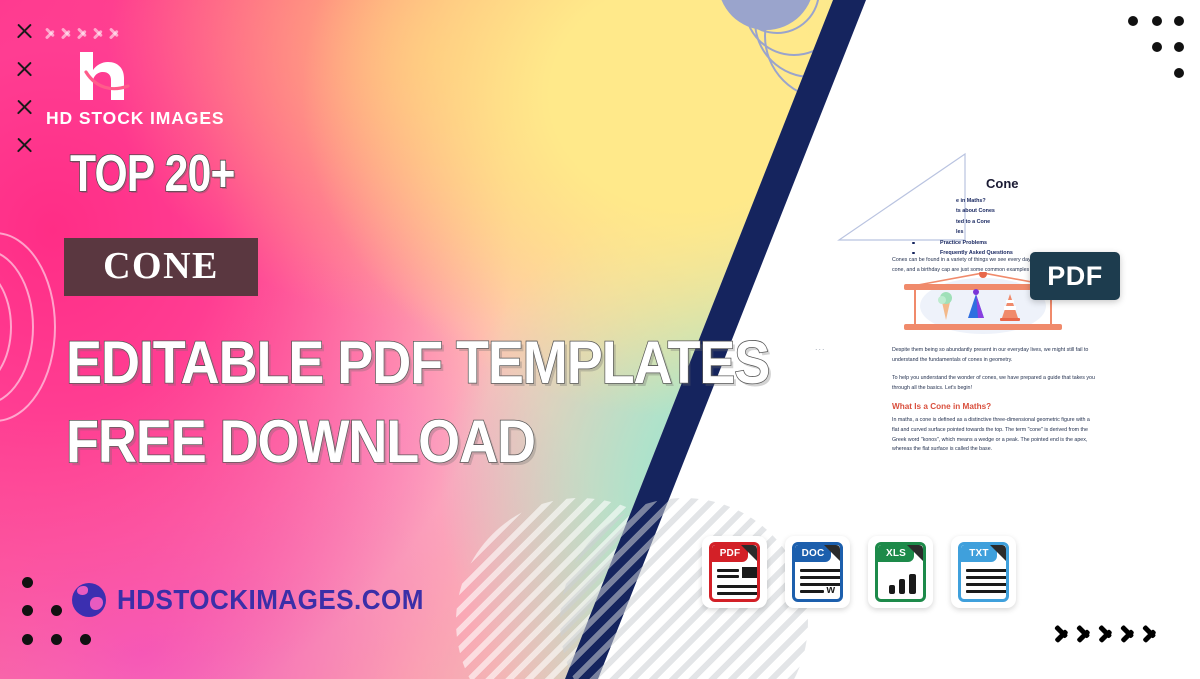 Image resolution: width=1200 pixels, height=679 pixels. What do you see at coordinates (300, 441) in the screenshot?
I see `headline-line-2: FREE DOWNLOAD` at bounding box center [300, 441].